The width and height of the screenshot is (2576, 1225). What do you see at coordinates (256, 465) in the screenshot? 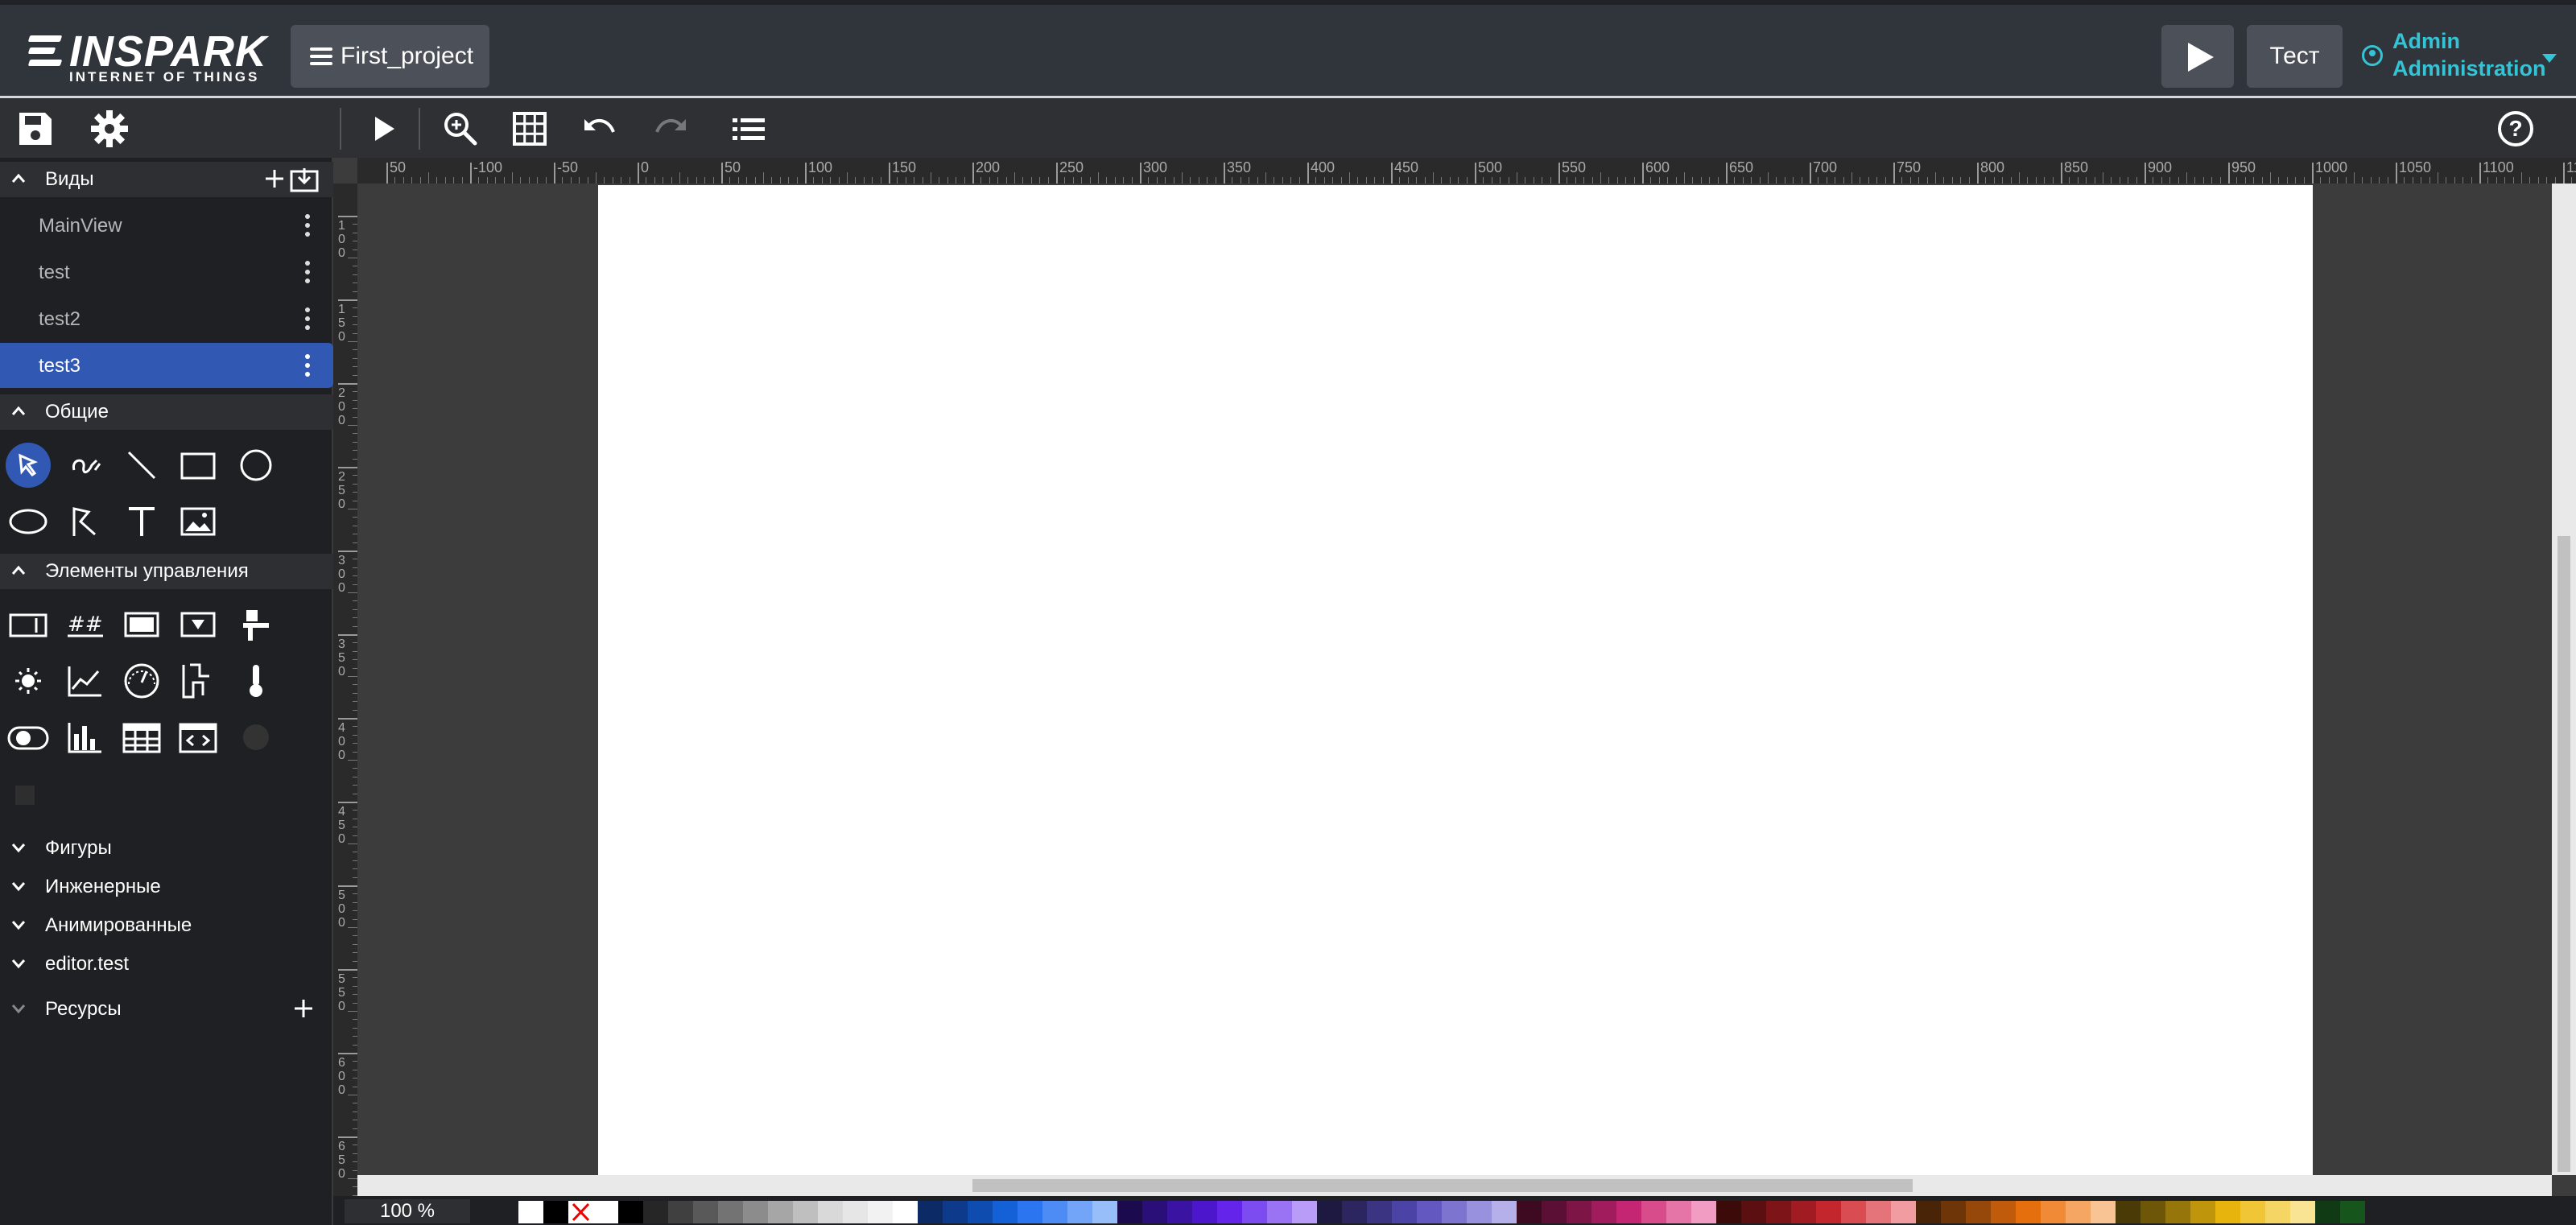
I see `circle-tool` at bounding box center [256, 465].